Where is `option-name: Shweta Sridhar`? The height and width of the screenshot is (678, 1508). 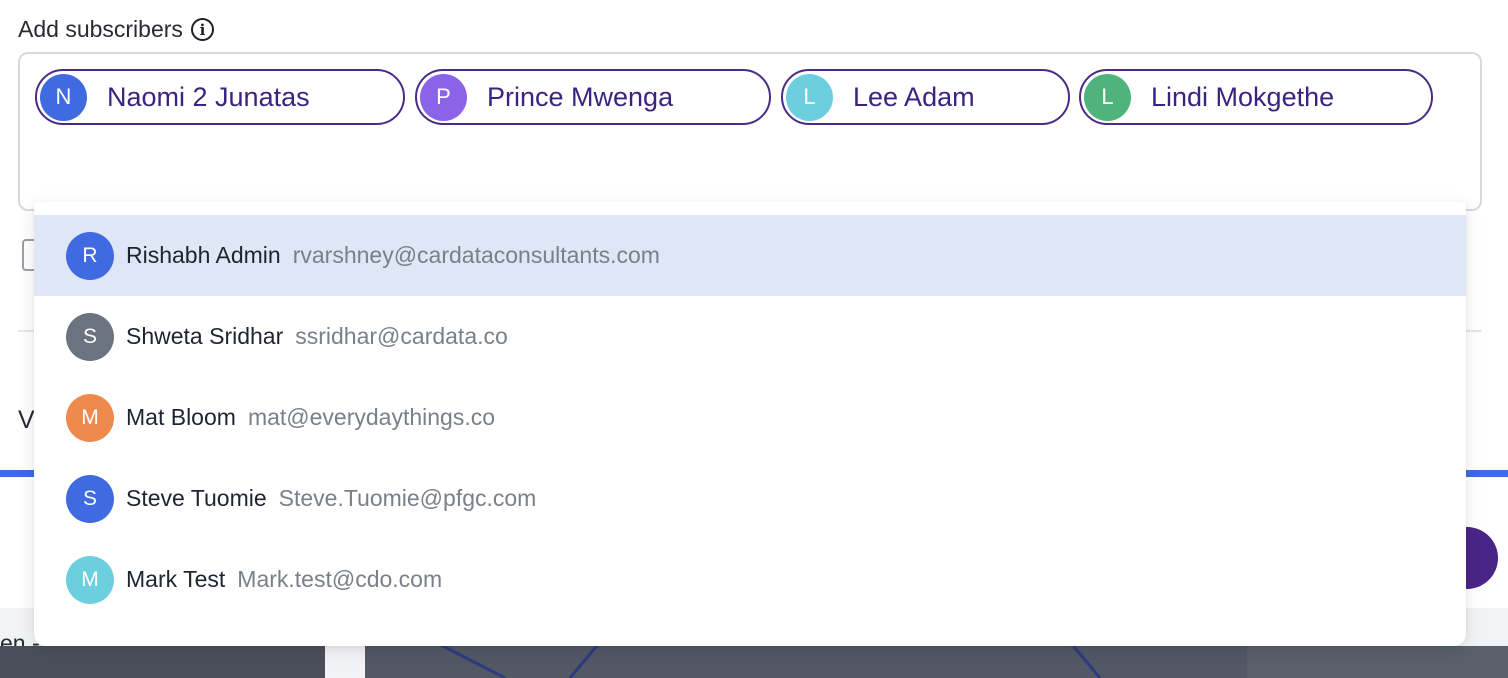 option-name: Shweta Sridhar is located at coordinates (205, 336).